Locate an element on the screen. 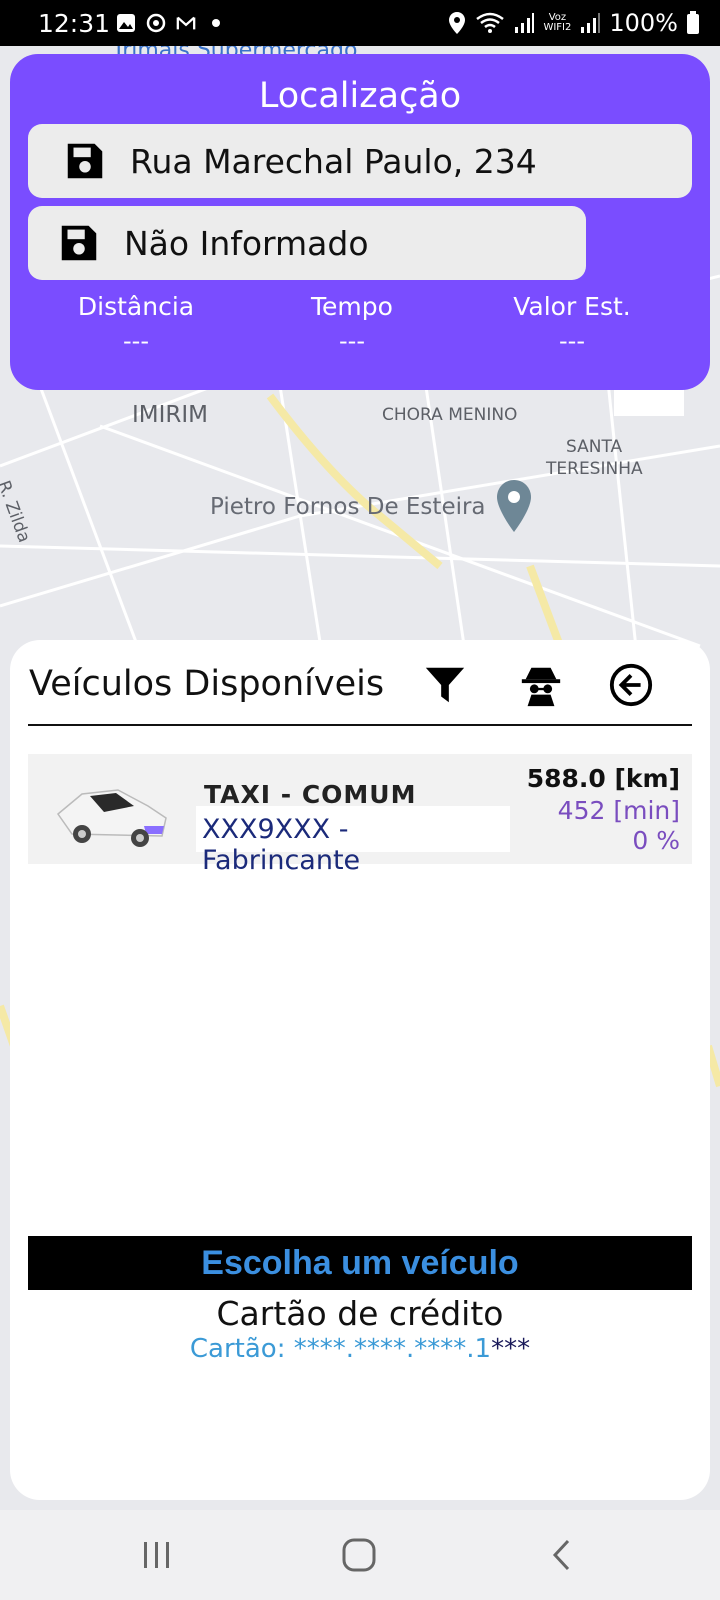  vehicle-time: 452 [min] is located at coordinates (618, 810).